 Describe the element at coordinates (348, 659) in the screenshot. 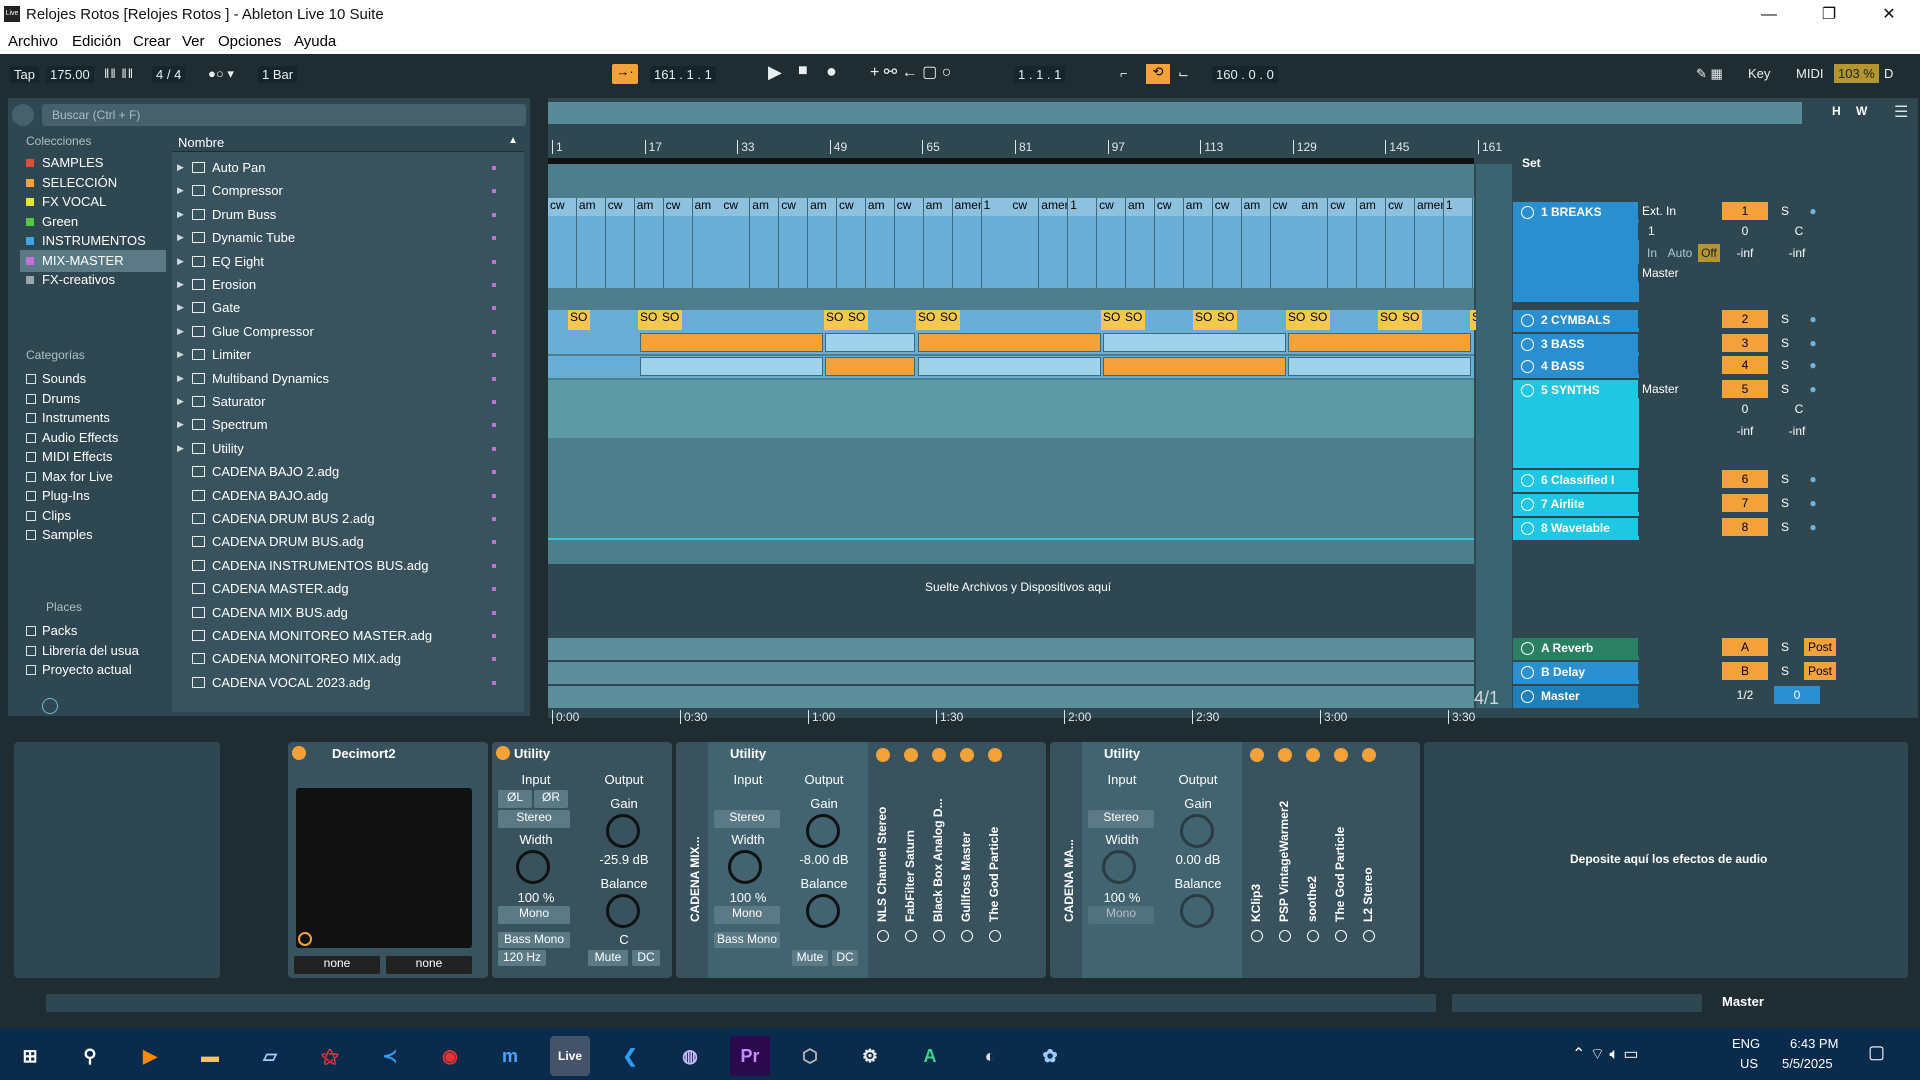

I see `browser-item: CADENA MONITOREO MIX.adg` at that location.